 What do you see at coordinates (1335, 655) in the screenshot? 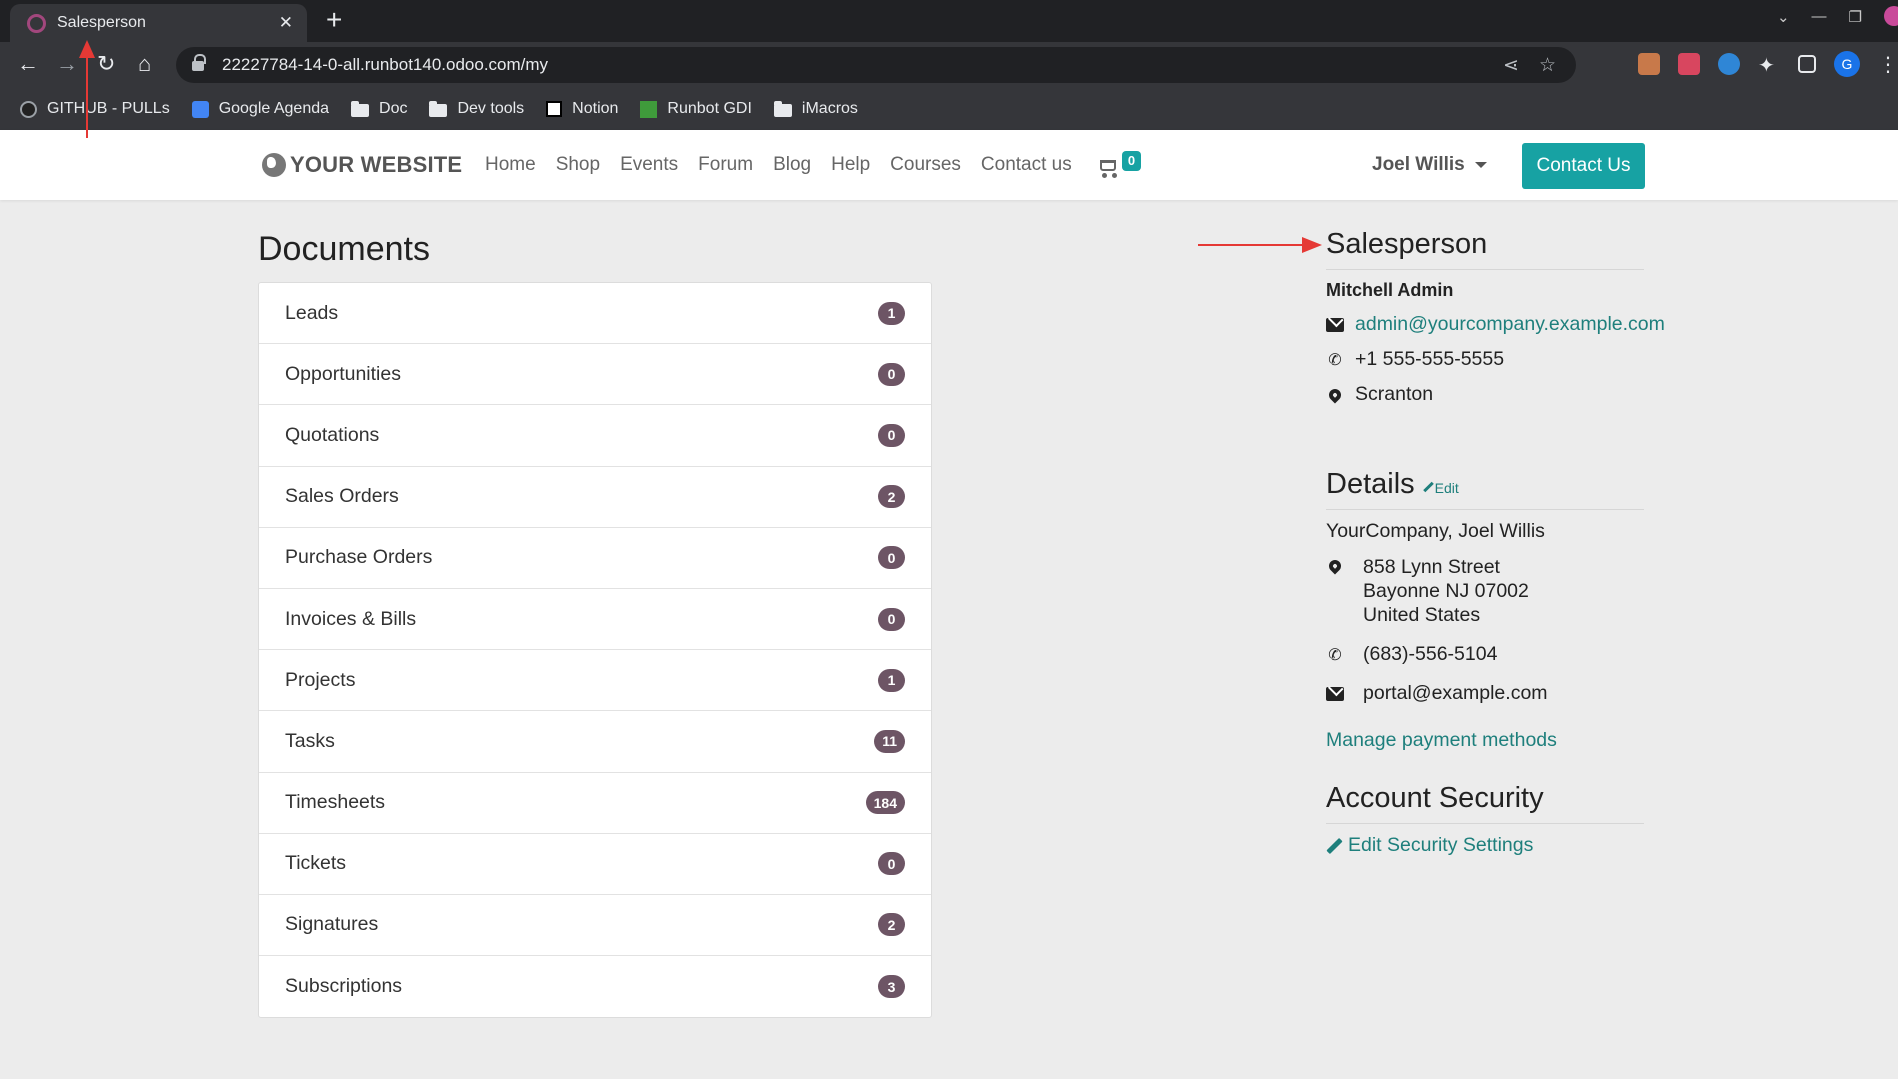
I see `phone-icon: ✆` at bounding box center [1335, 655].